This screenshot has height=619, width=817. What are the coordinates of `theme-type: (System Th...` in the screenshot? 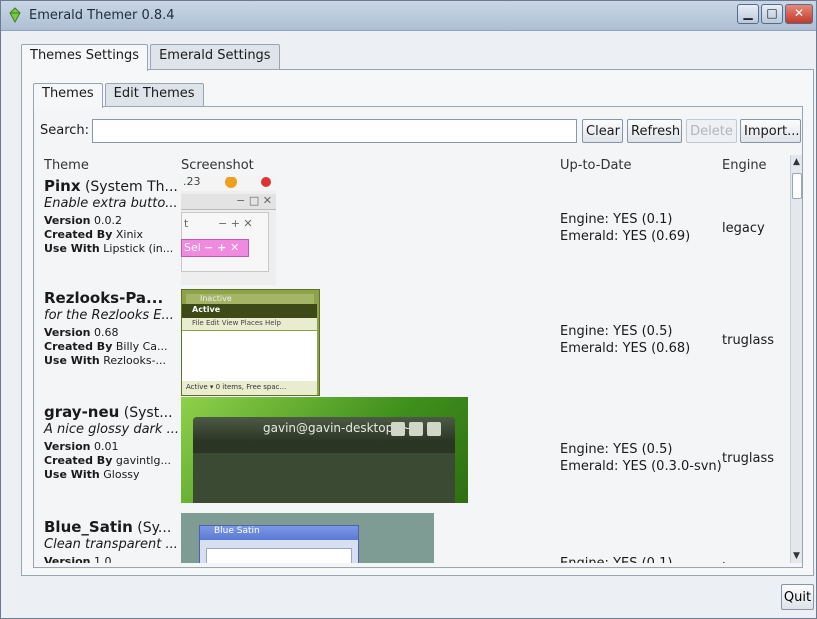 It's located at (129, 187).